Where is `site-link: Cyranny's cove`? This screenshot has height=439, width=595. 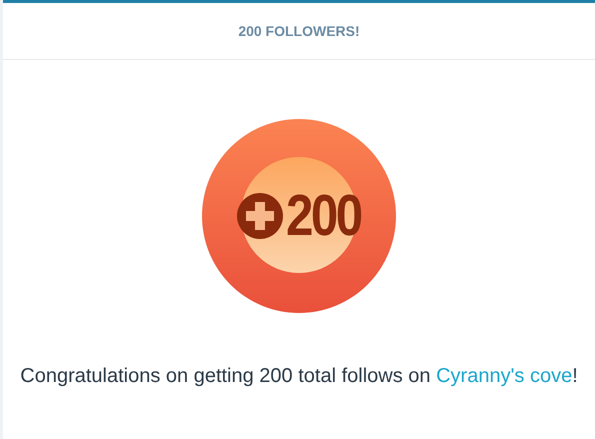
site-link: Cyranny's cove is located at coordinates (504, 376).